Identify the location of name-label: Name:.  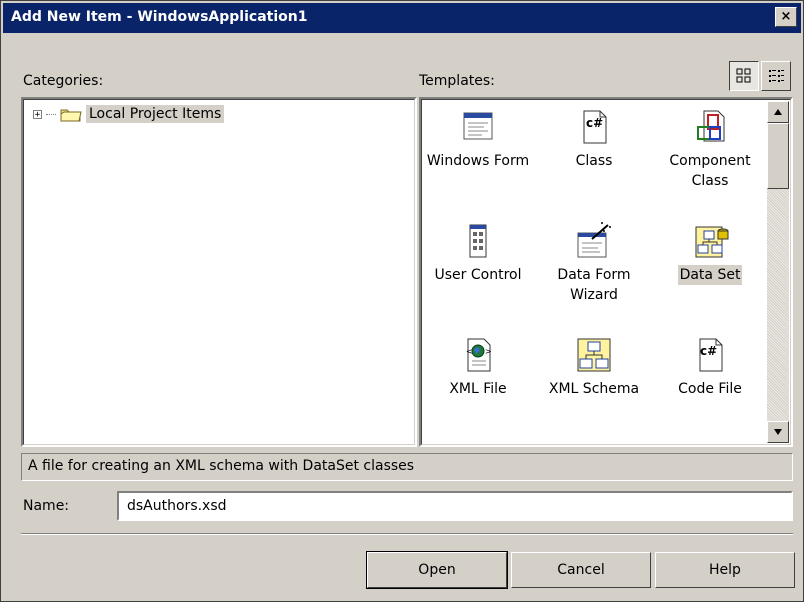
(46, 506).